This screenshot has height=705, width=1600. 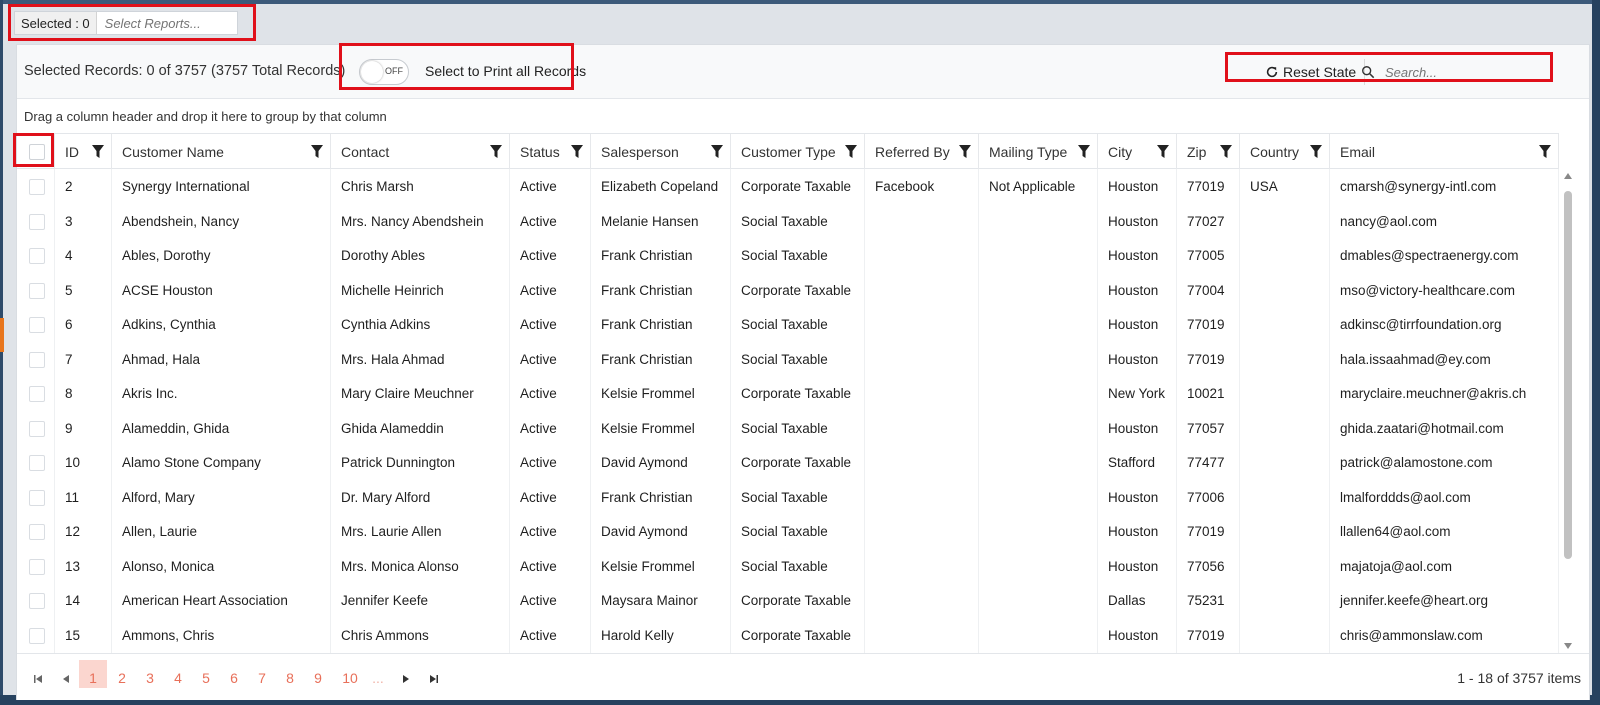 I want to click on cell-email: lmalforddds@aol.com, so click(x=1444, y=497).